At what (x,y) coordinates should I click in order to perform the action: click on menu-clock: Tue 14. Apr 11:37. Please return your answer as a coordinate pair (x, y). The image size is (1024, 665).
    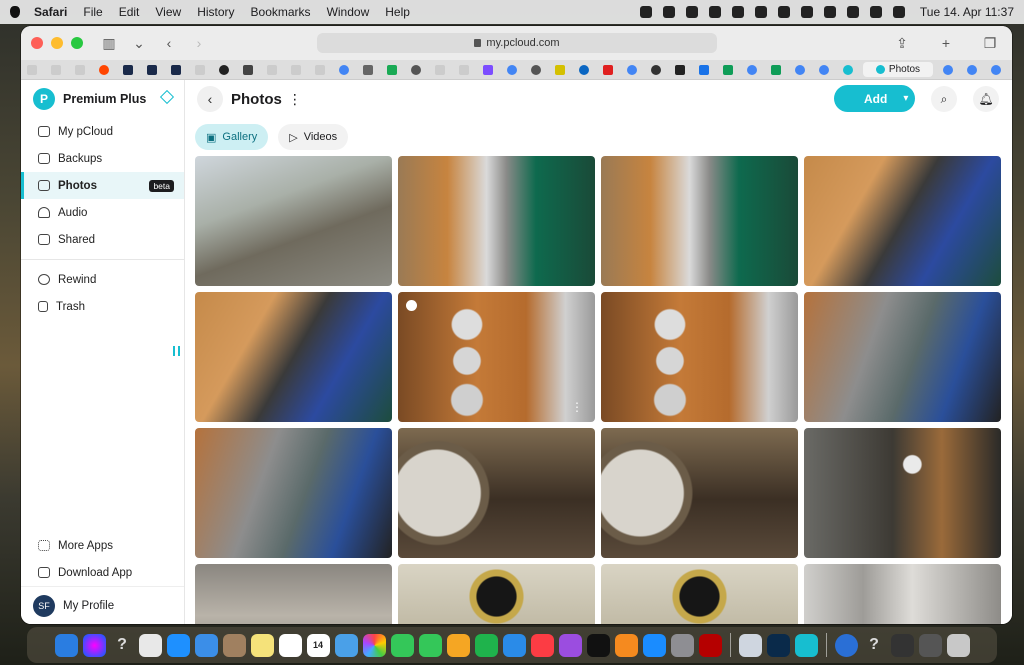
    Looking at the image, I should click on (967, 12).